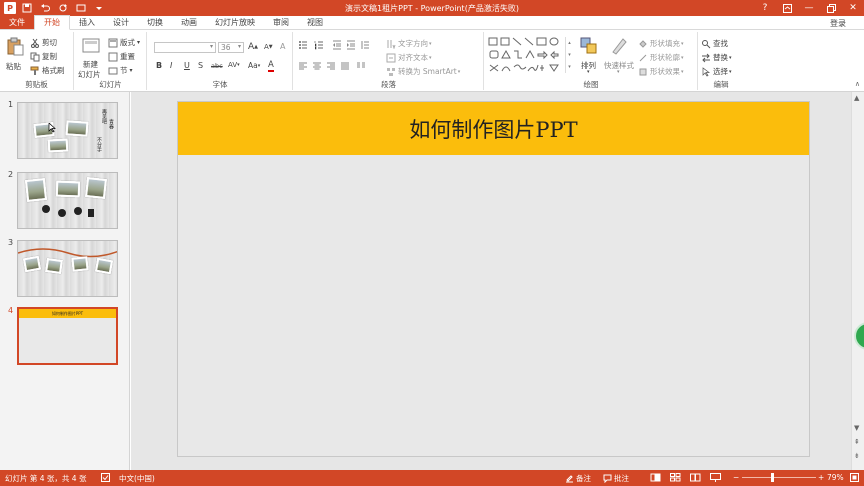 The image size is (864, 486). Describe the element at coordinates (366, 45) in the screenshot. I see `line-spacing-button` at that location.